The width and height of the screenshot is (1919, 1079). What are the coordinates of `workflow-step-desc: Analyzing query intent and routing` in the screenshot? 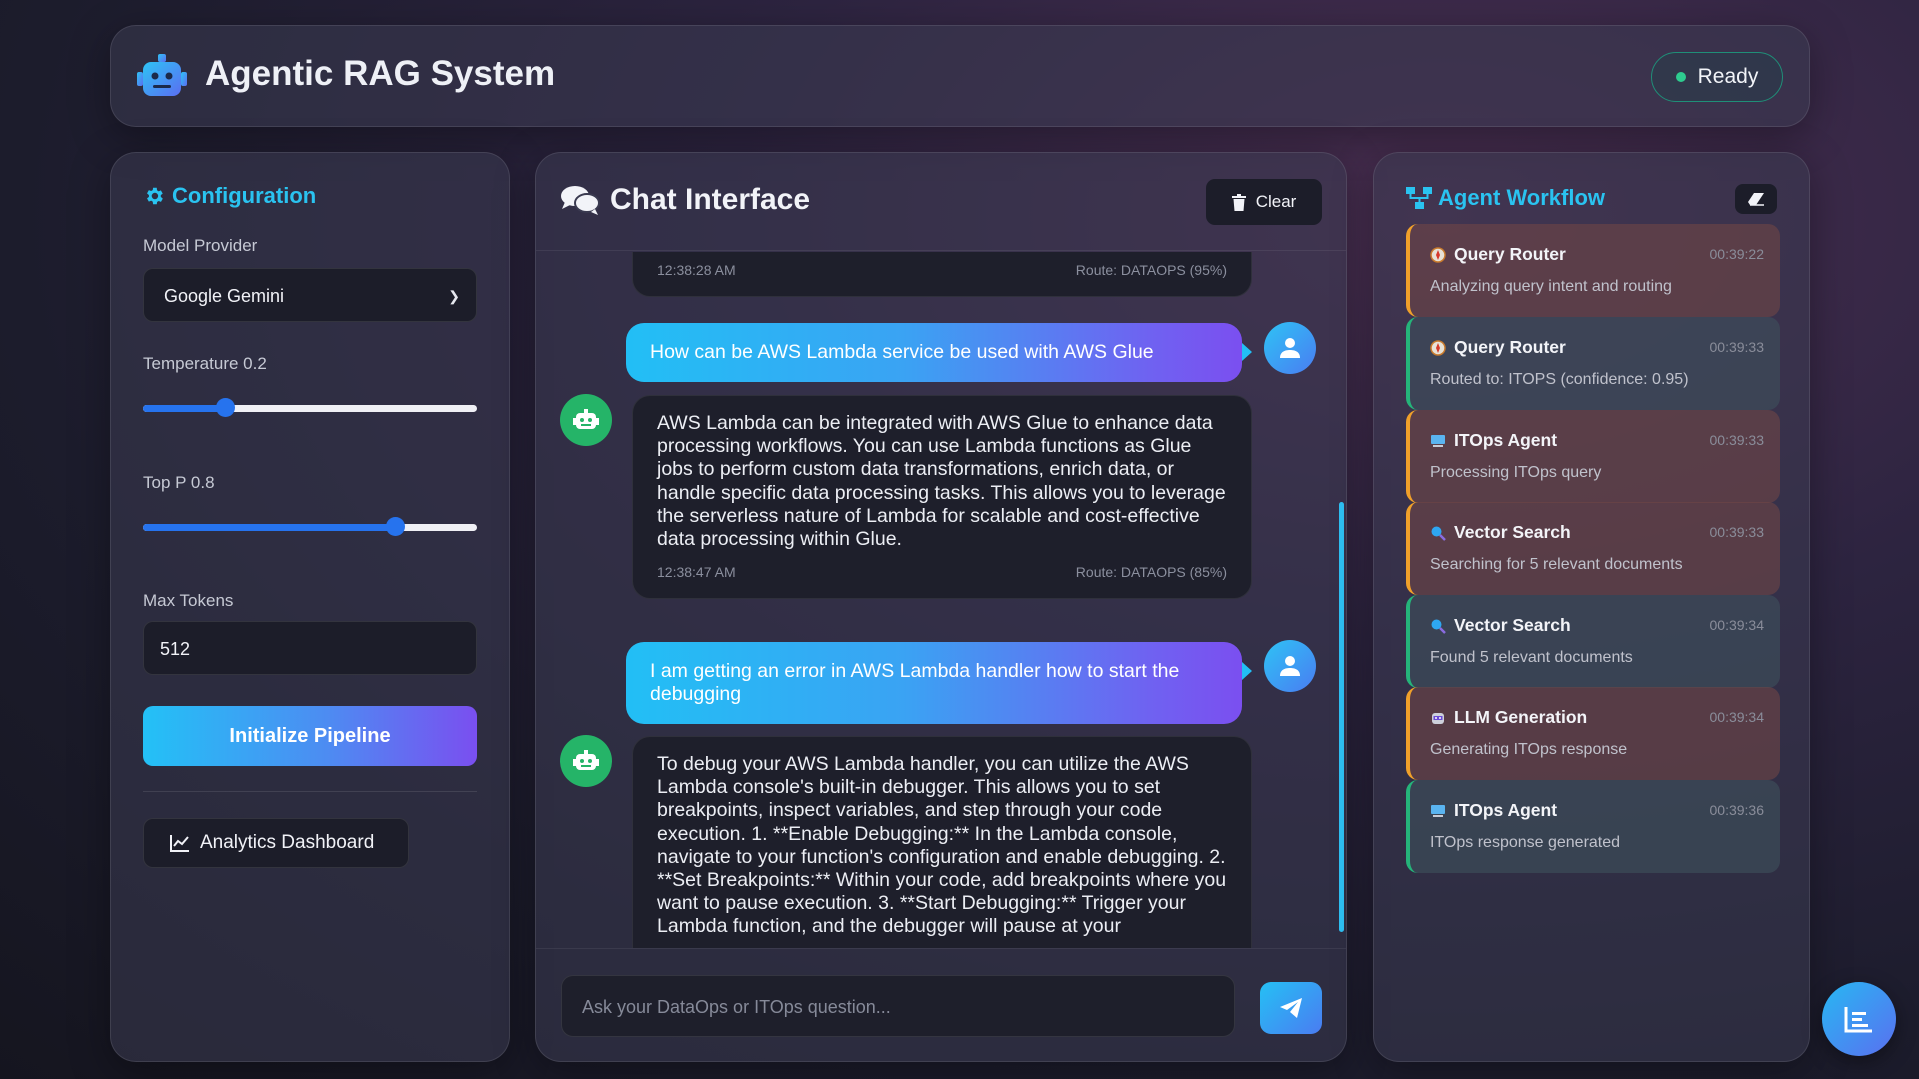 It's located at (1551, 286).